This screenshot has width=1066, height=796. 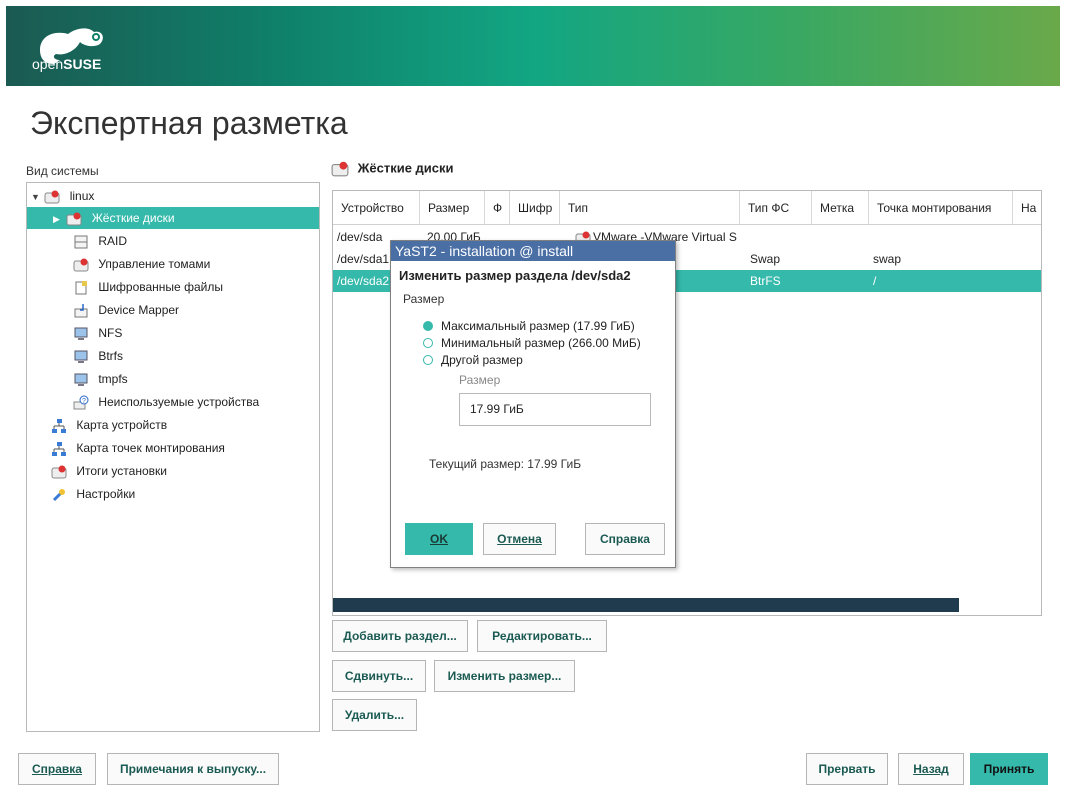 I want to click on tmpfs-icon, so click(x=81, y=379).